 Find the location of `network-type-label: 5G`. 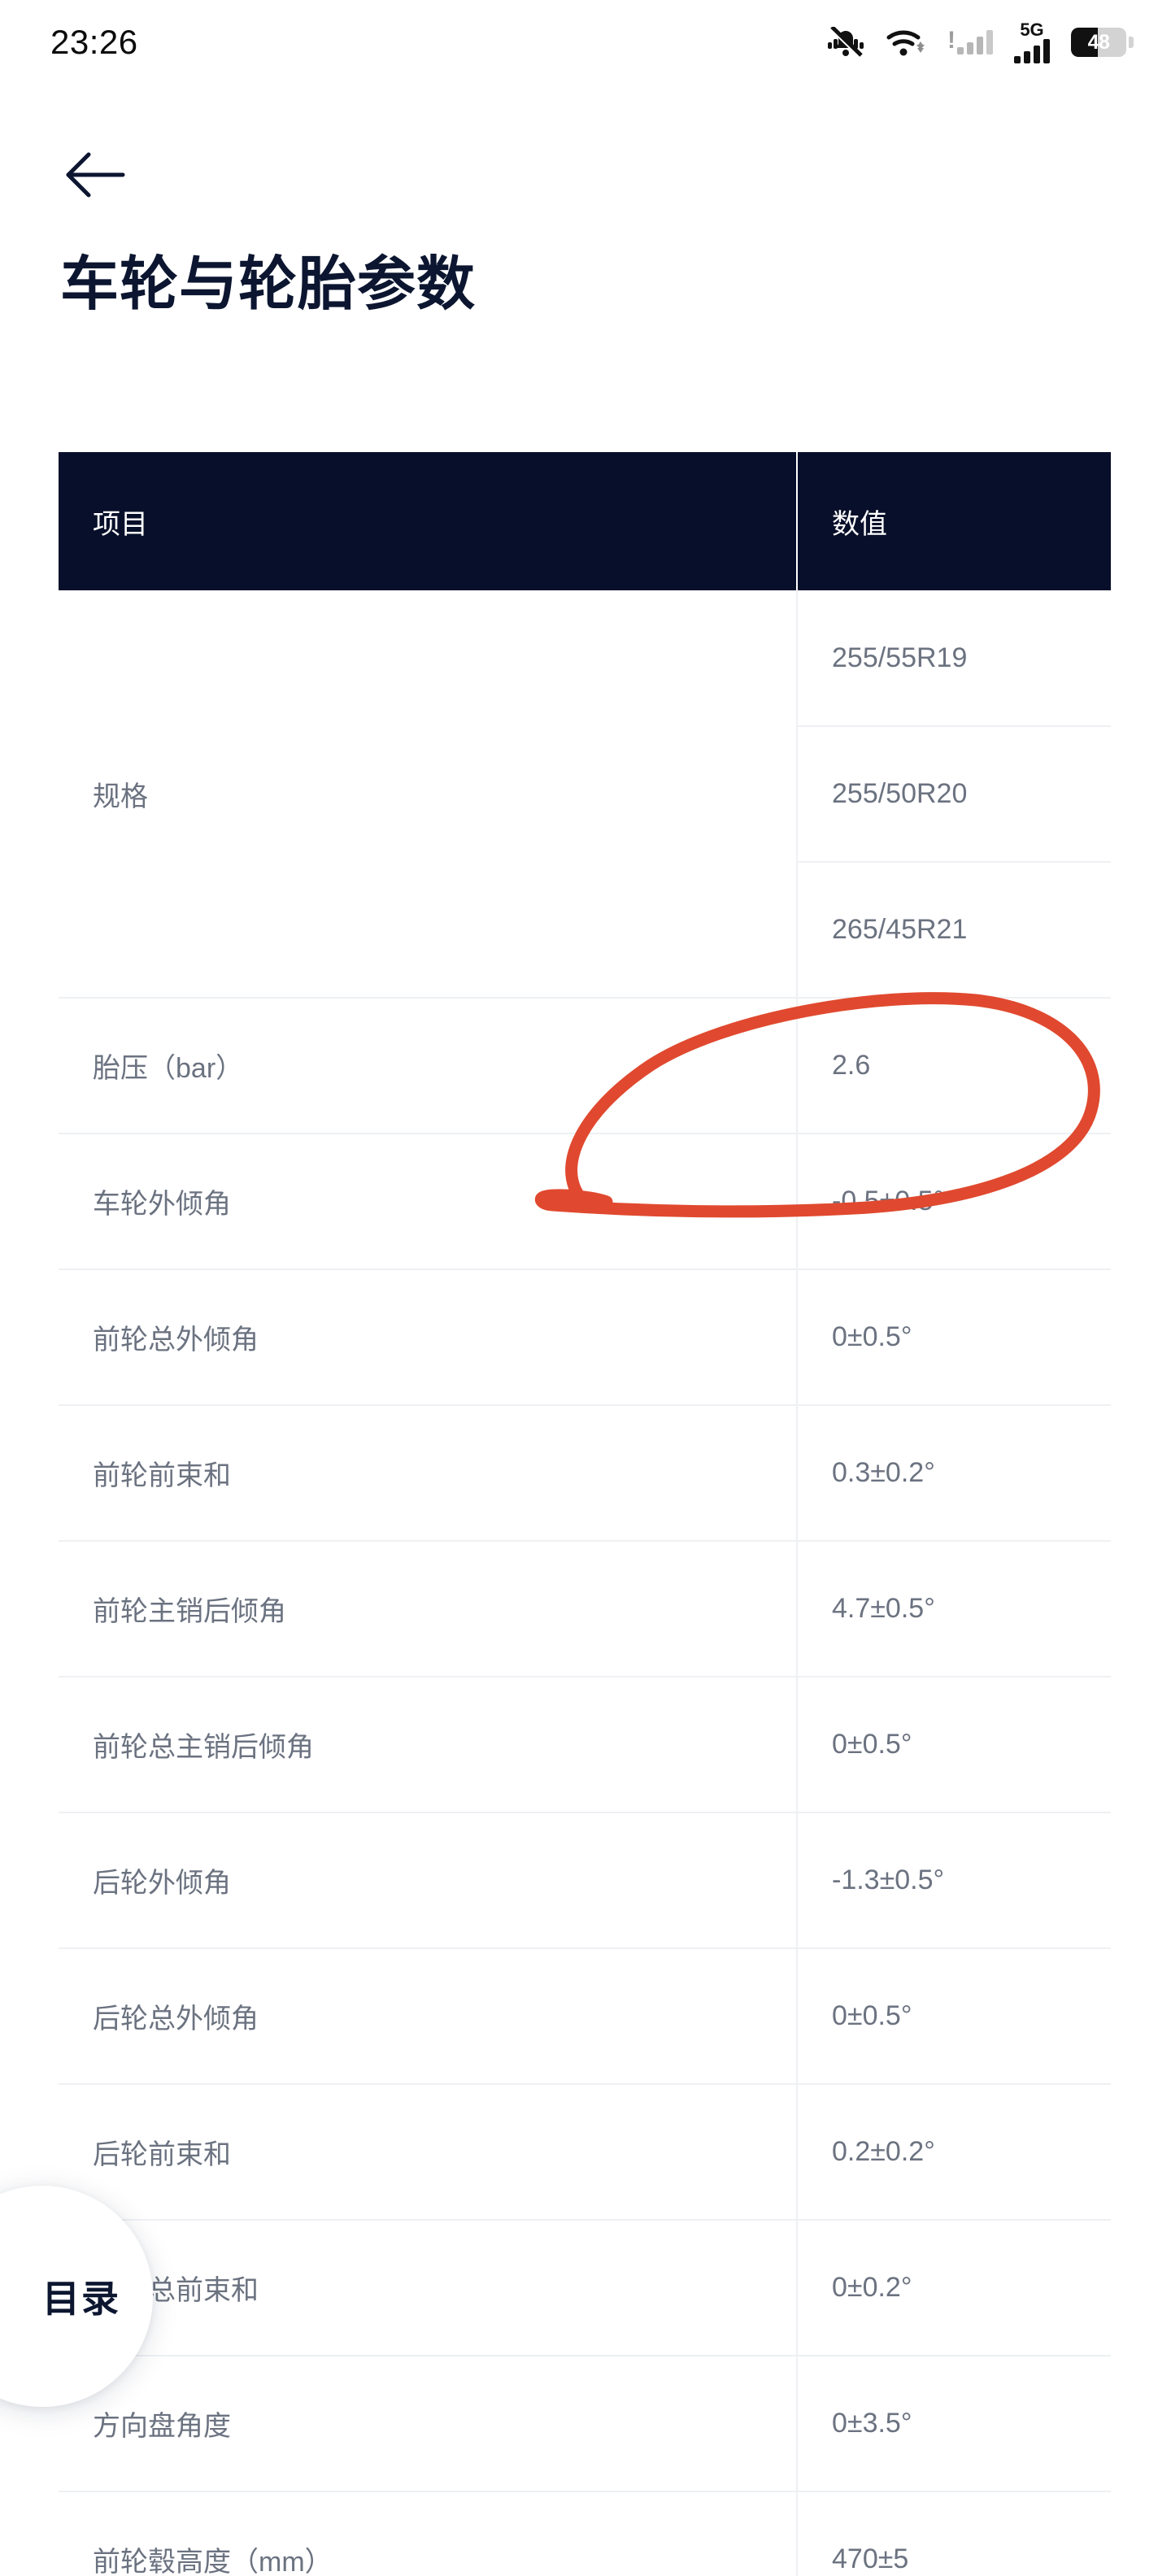

network-type-label: 5G is located at coordinates (1032, 30).